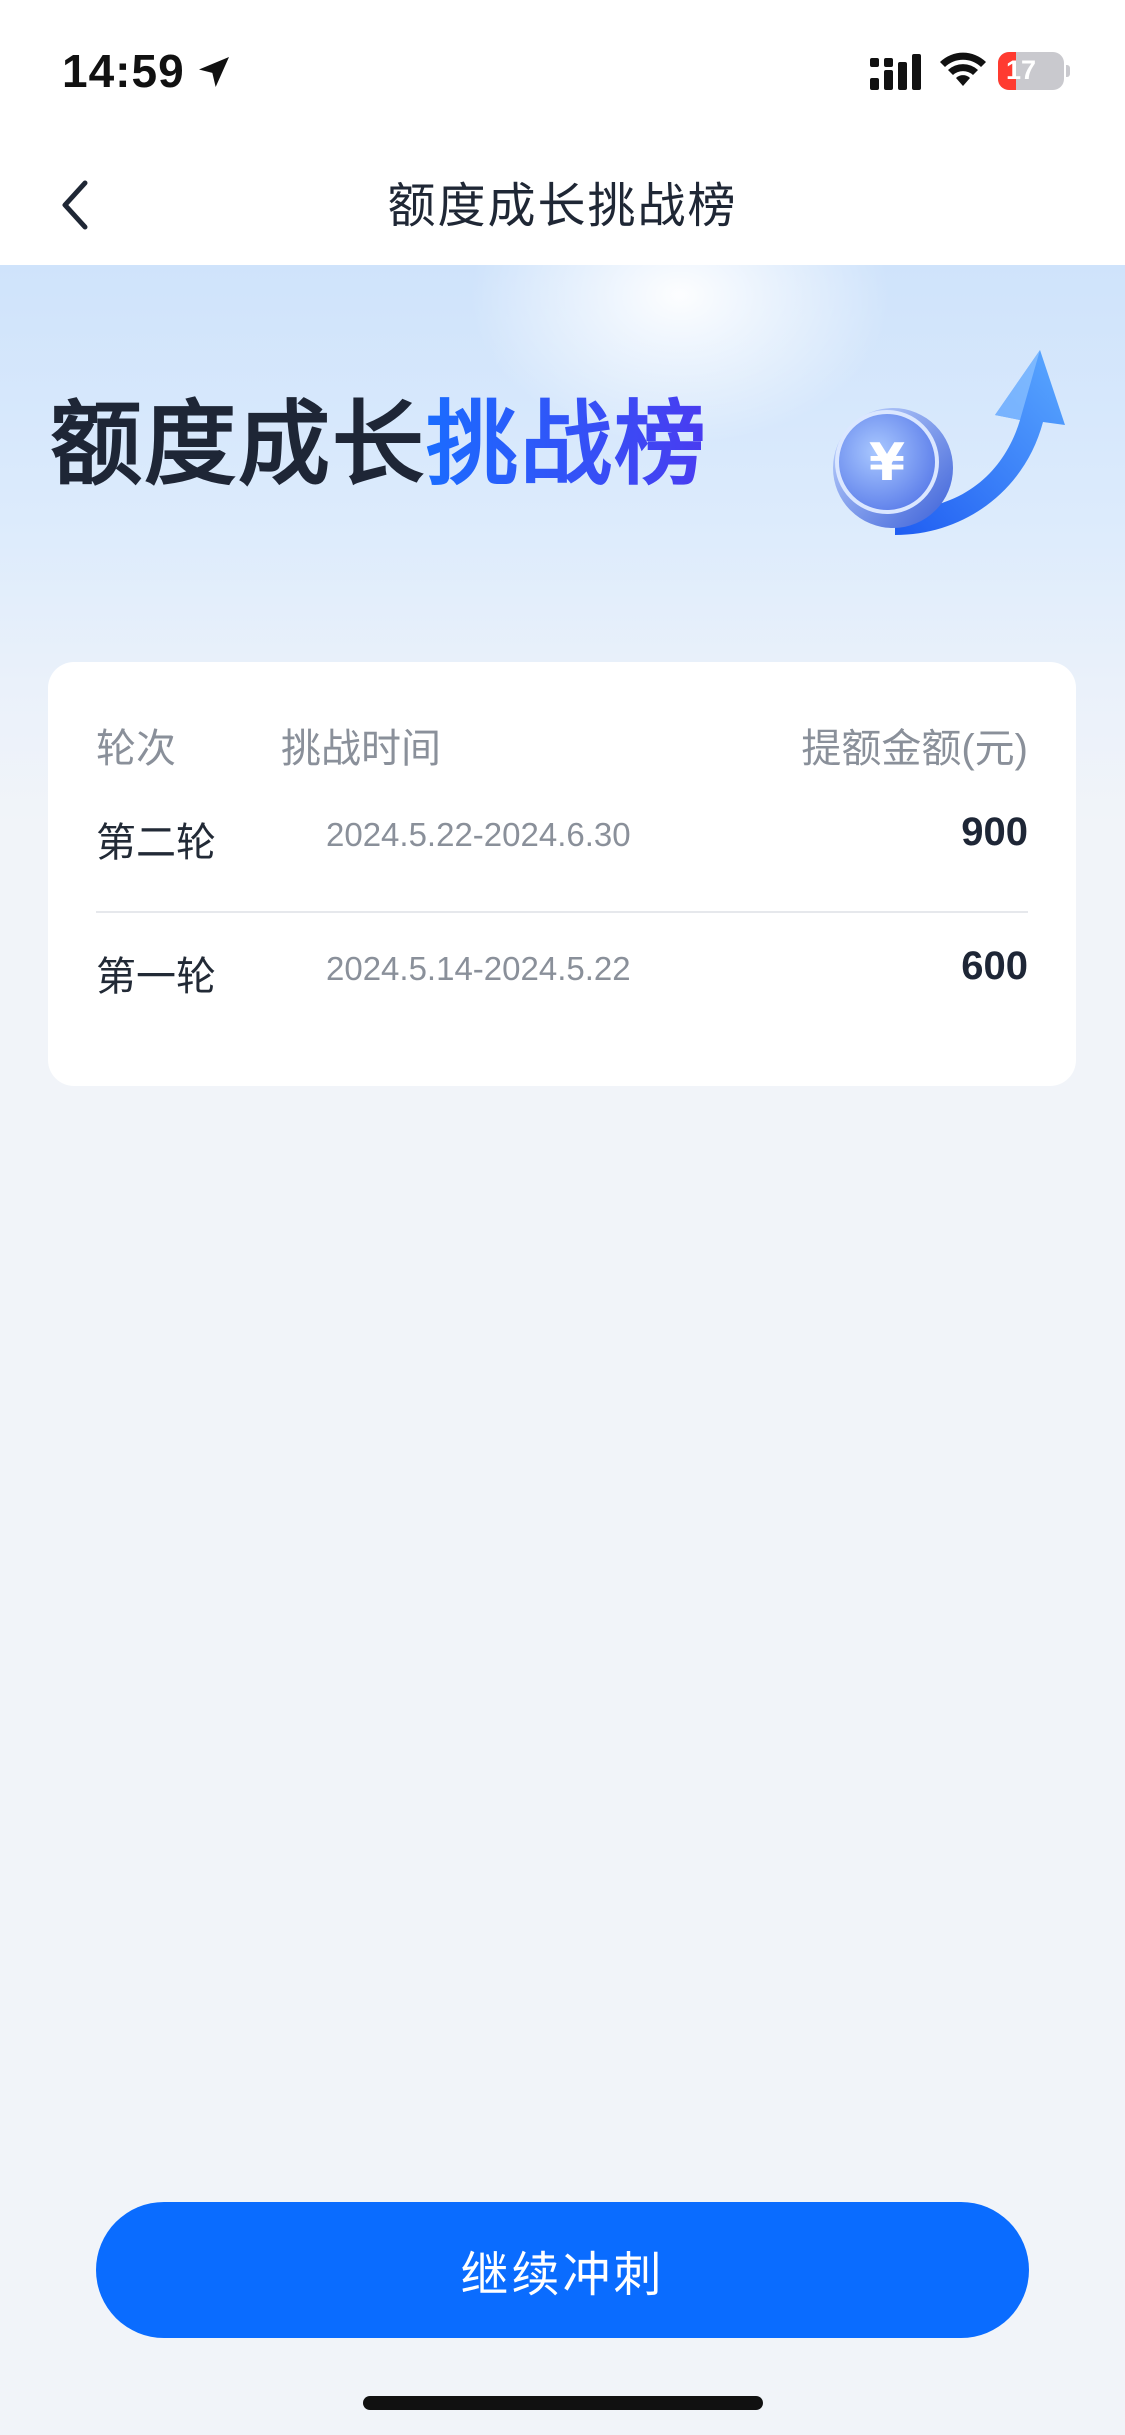 Image resolution: width=1125 pixels, height=2435 pixels. I want to click on header-time: 挑战时间, so click(361, 749).